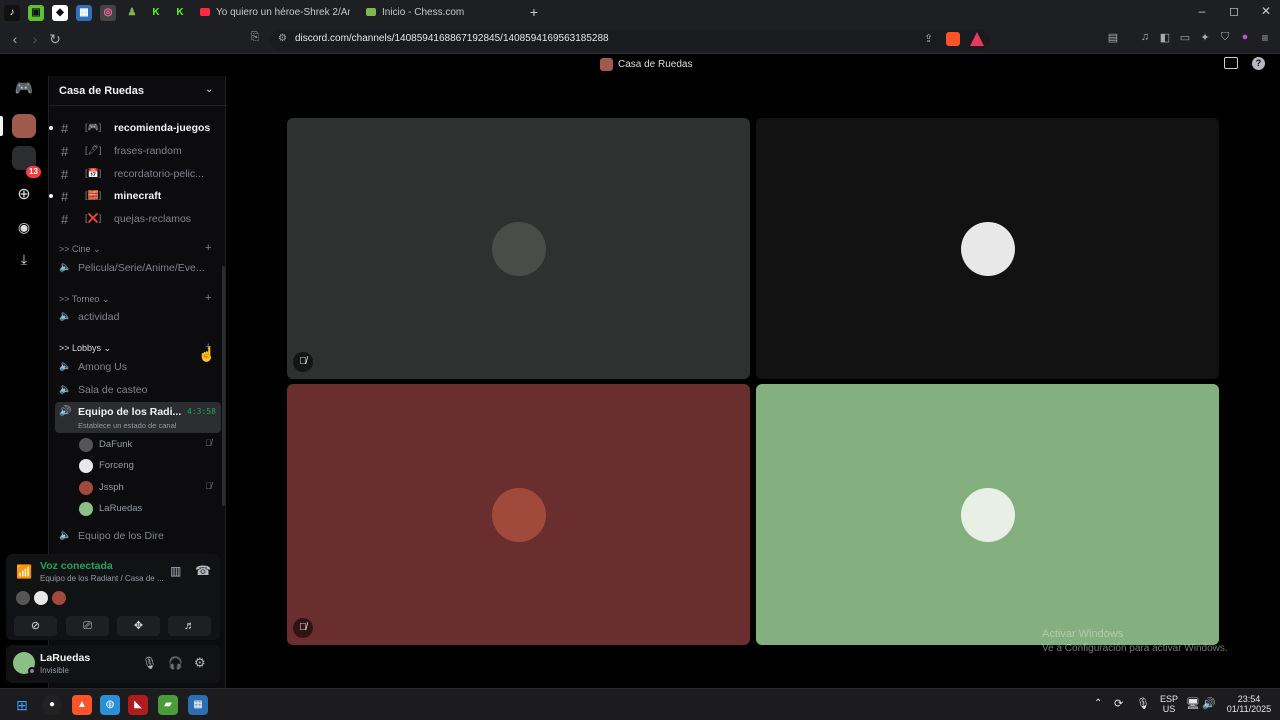 Image resolution: width=1280 pixels, height=720 pixels. What do you see at coordinates (110, 705) in the screenshot?
I see `taskbar-app-icon: ◍` at bounding box center [110, 705].